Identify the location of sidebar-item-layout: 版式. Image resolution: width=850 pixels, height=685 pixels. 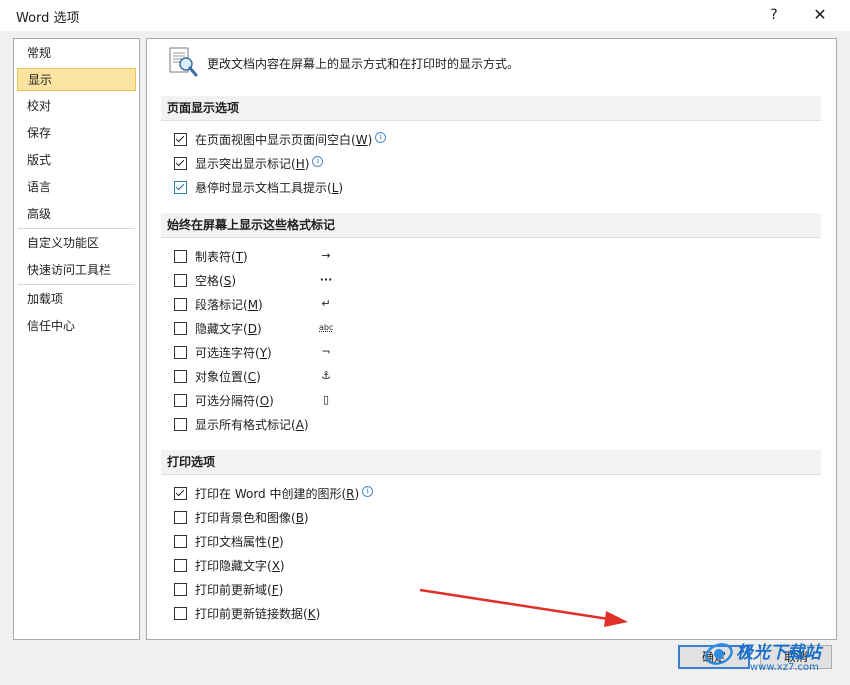
(76, 160).